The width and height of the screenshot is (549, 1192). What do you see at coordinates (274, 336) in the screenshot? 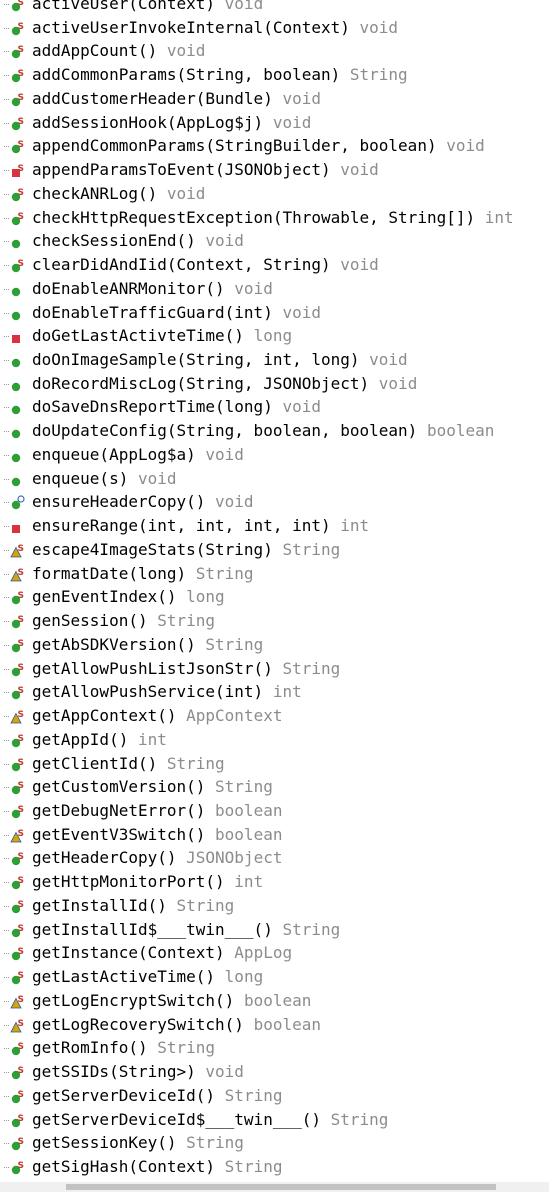
I see `outline-item: doGetLastActivteTime() long` at bounding box center [274, 336].